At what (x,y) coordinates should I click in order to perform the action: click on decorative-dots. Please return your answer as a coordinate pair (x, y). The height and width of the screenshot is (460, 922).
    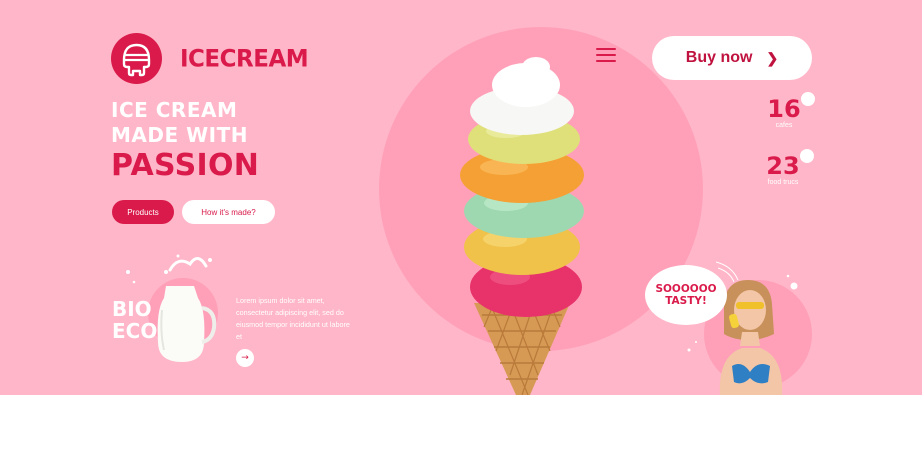
    Looking at the image, I should click on (462, 306).